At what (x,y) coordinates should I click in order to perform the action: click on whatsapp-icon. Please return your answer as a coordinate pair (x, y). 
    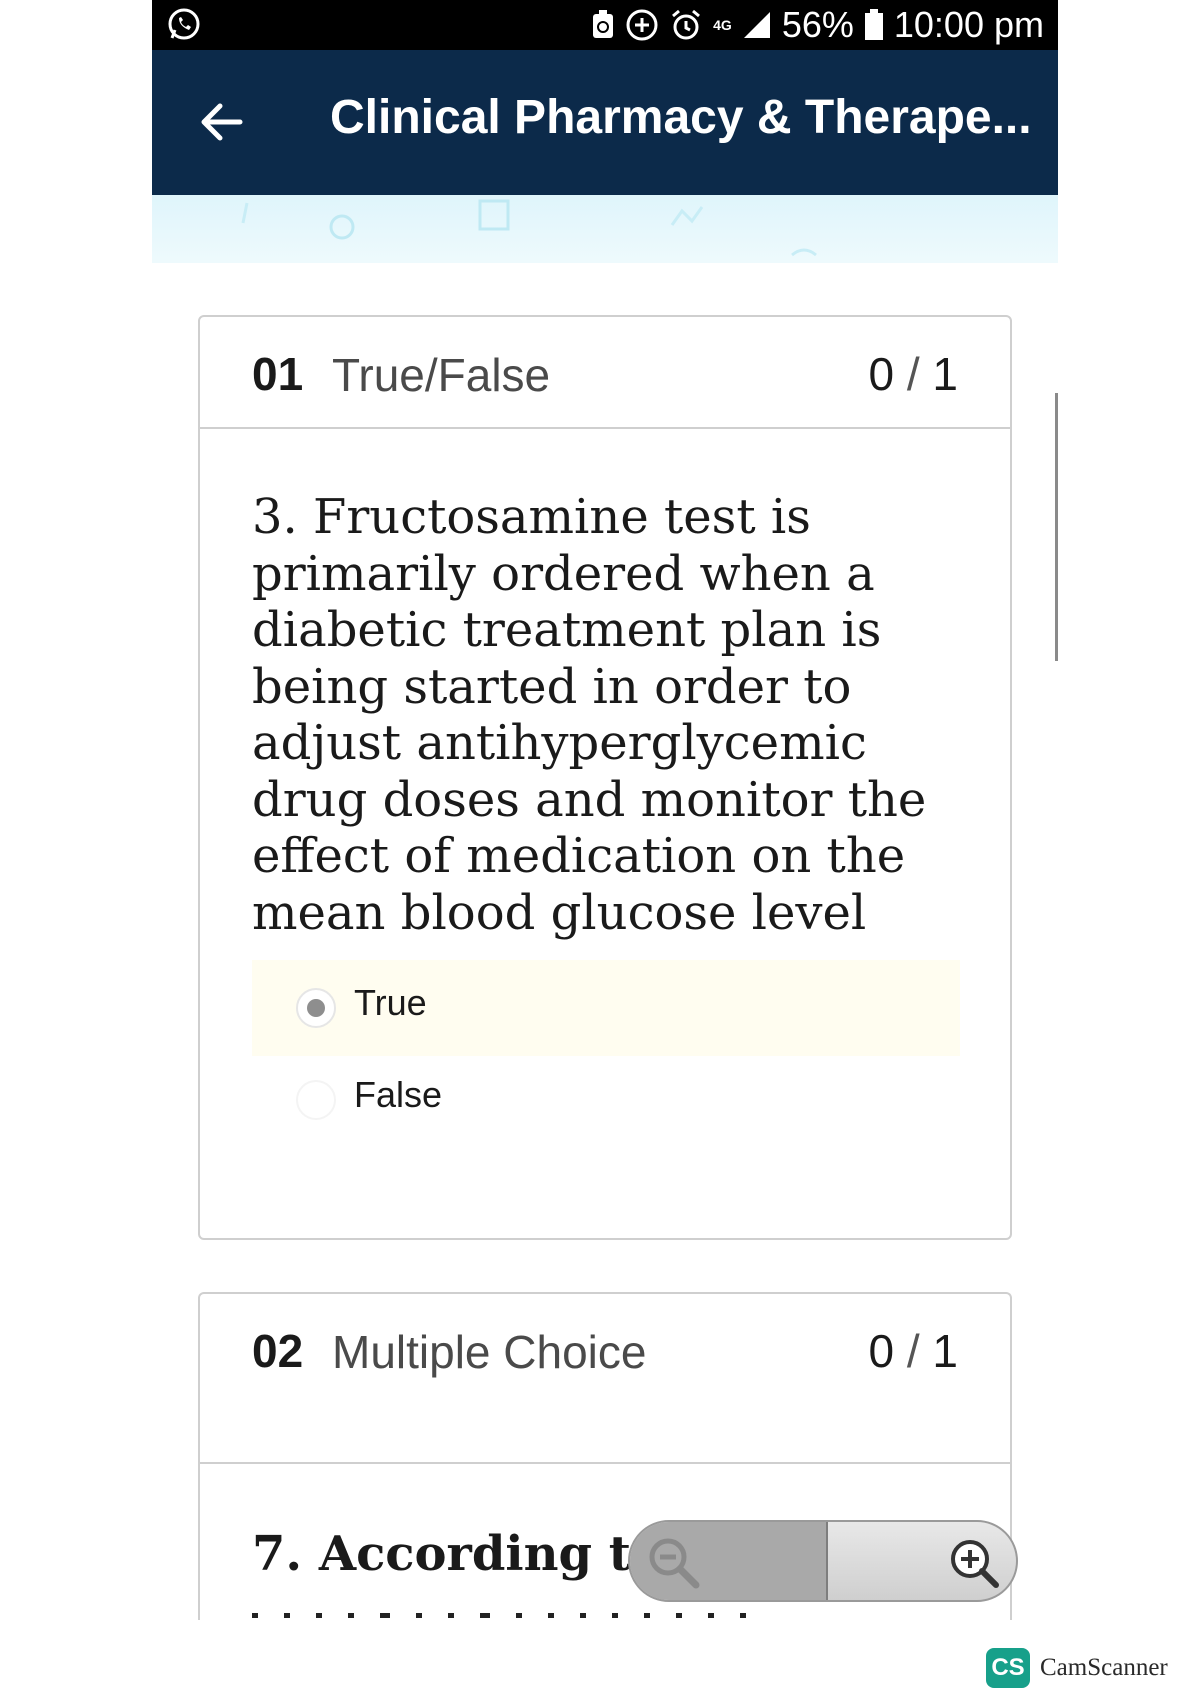
    Looking at the image, I should click on (184, 24).